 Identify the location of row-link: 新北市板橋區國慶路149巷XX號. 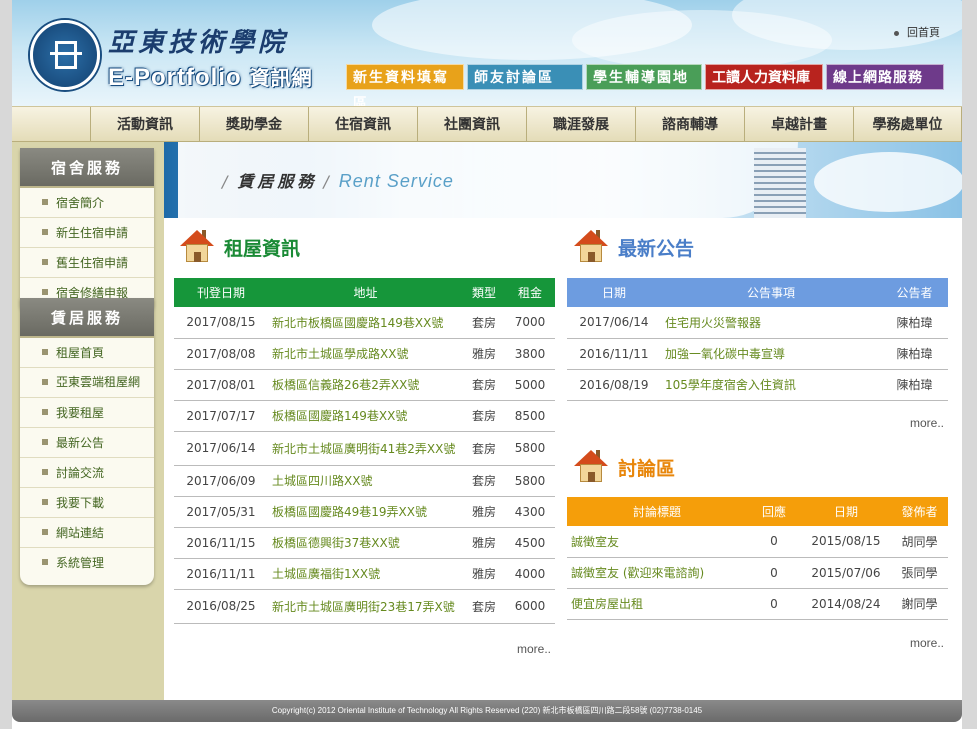
(365, 323).